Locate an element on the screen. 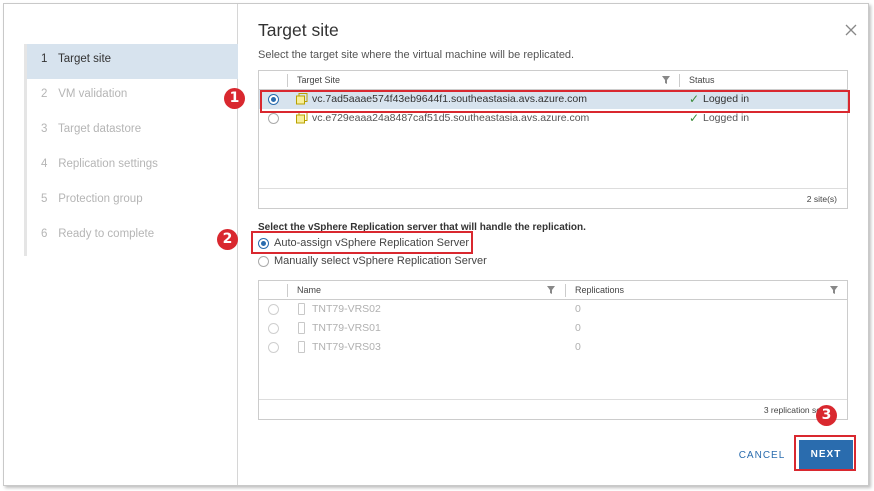 The width and height of the screenshot is (874, 491). manual-select-radio is located at coordinates (263, 261).